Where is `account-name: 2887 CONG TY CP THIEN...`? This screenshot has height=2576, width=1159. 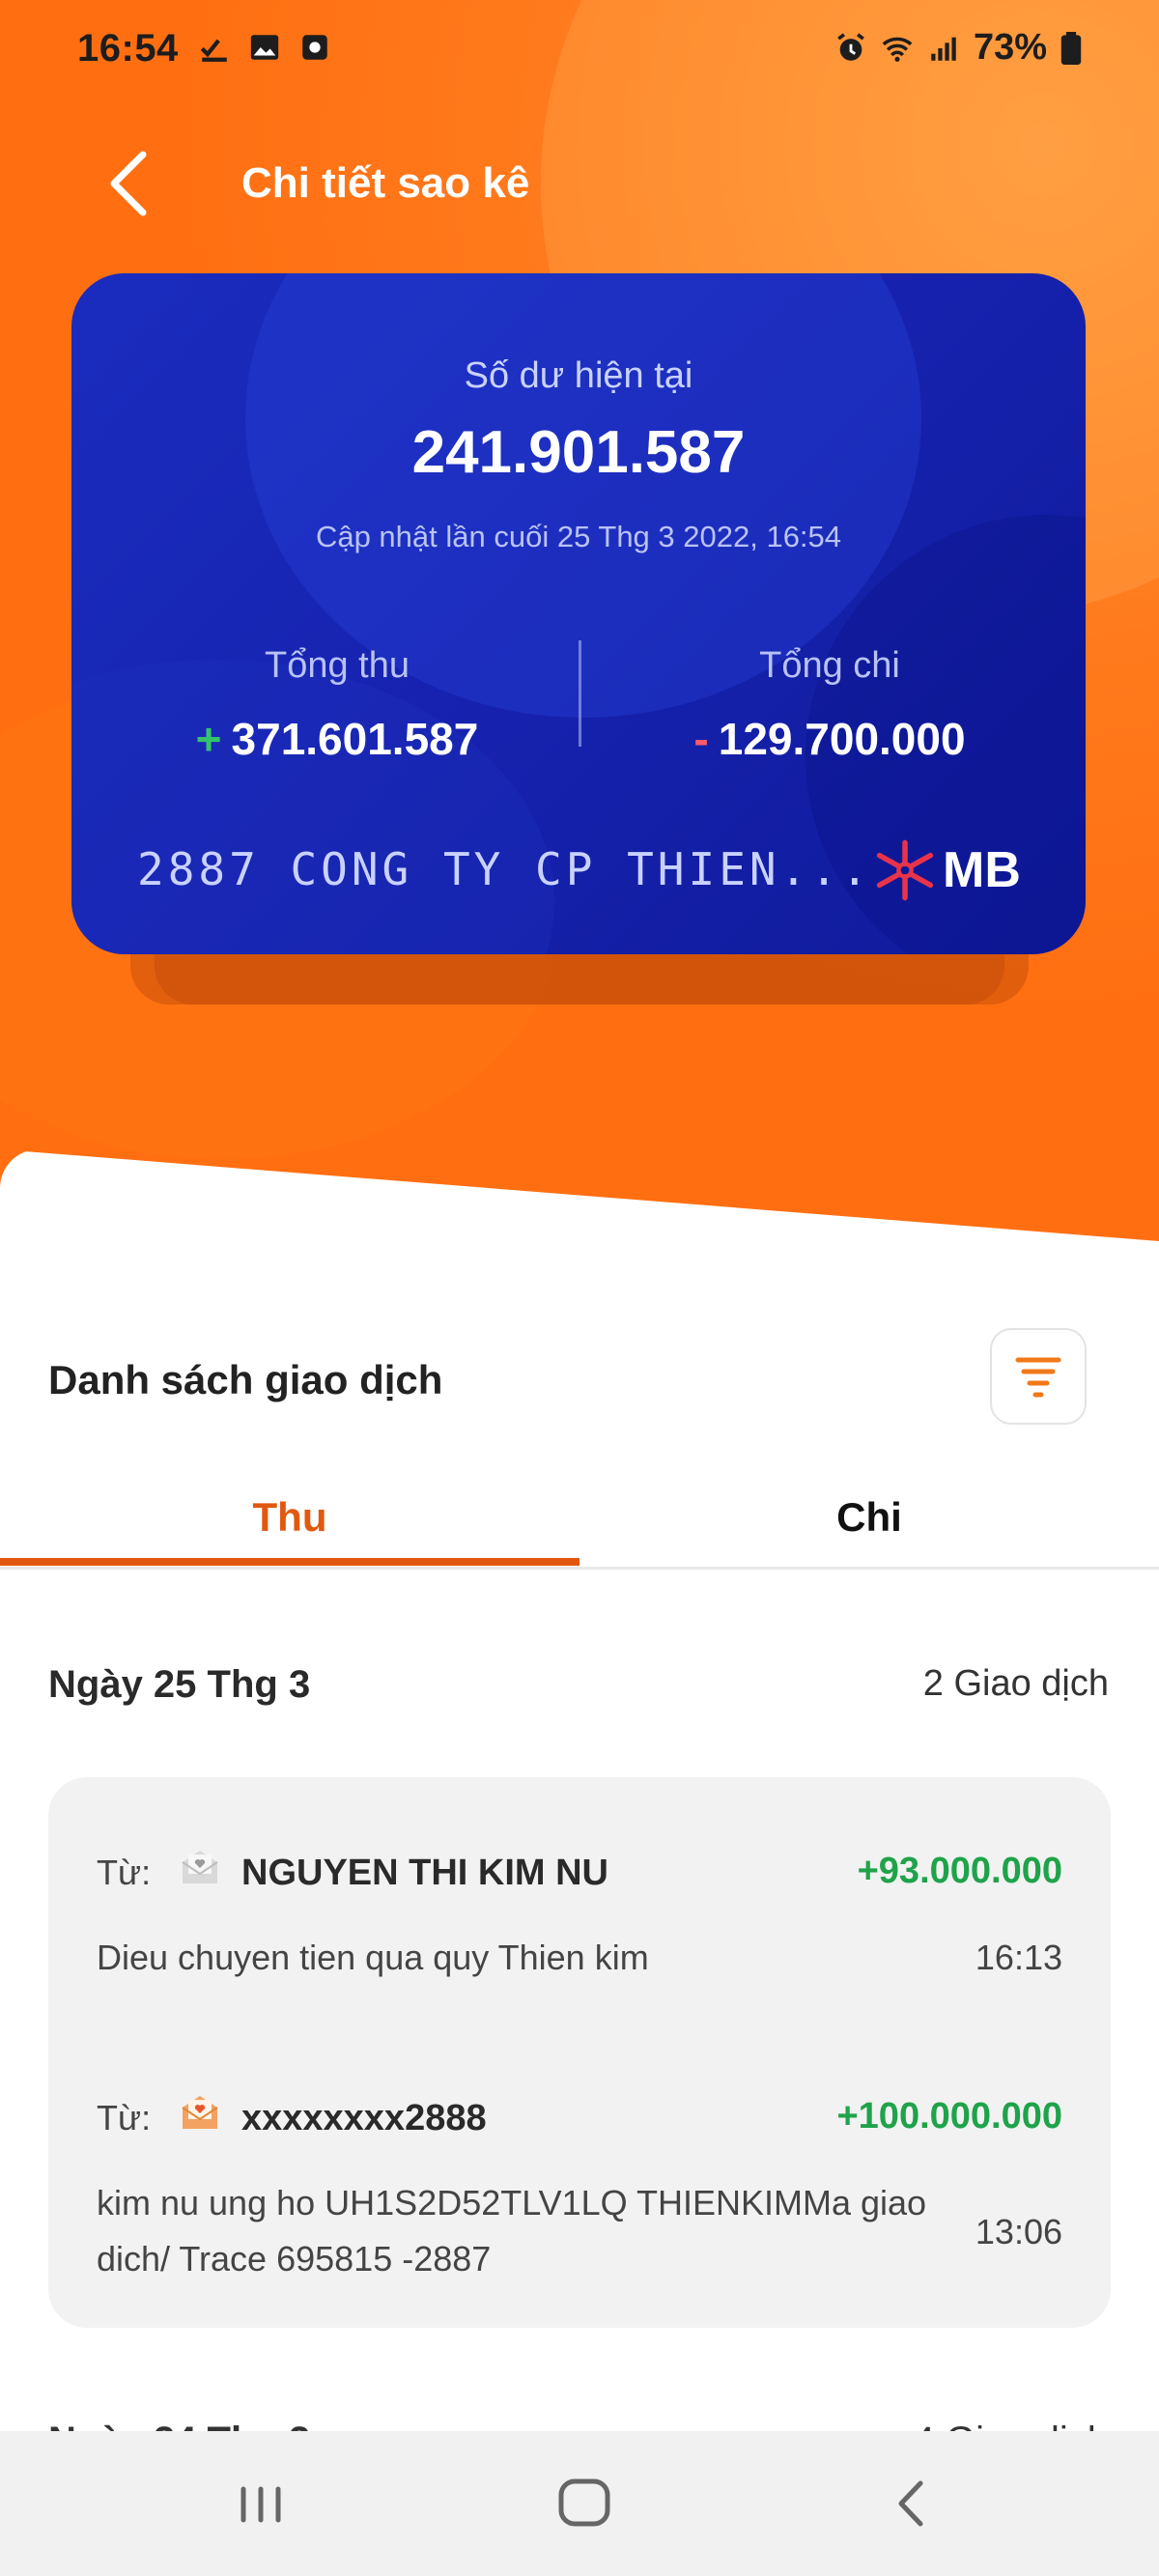 account-name: 2887 CONG TY CP THIEN... is located at coordinates (504, 869).